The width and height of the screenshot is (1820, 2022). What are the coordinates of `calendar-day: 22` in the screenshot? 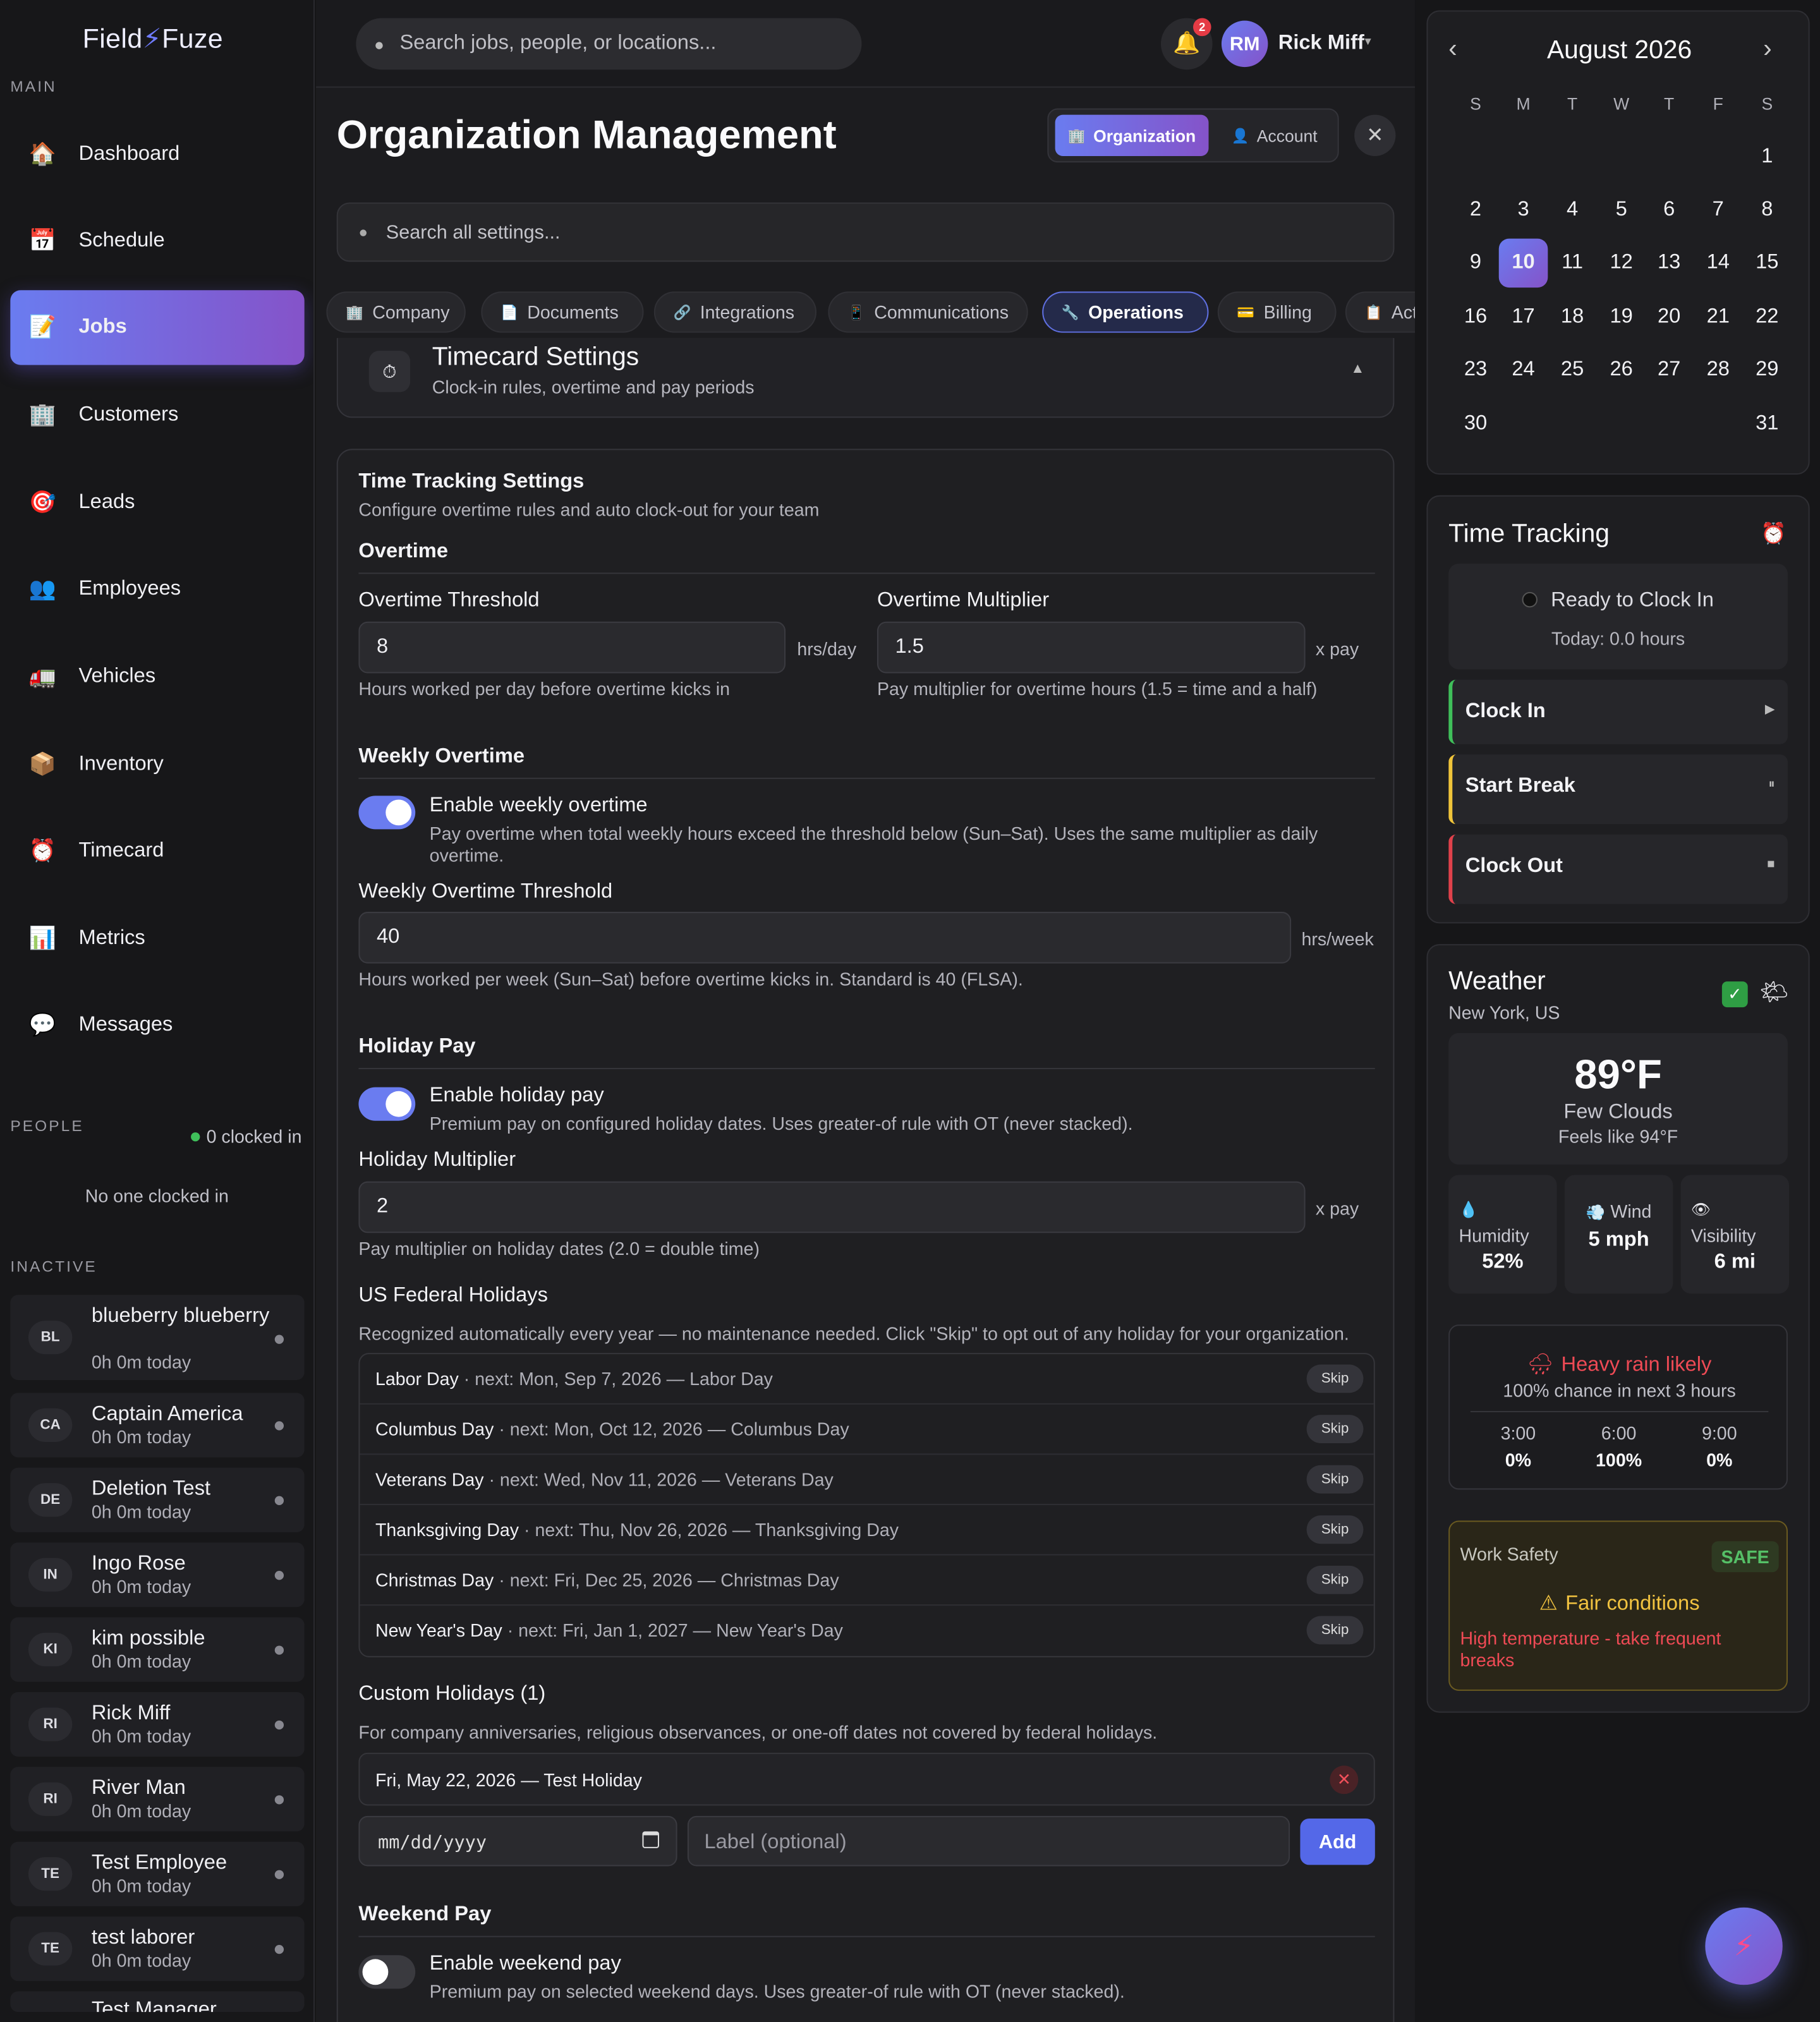 It's located at (1767, 317).